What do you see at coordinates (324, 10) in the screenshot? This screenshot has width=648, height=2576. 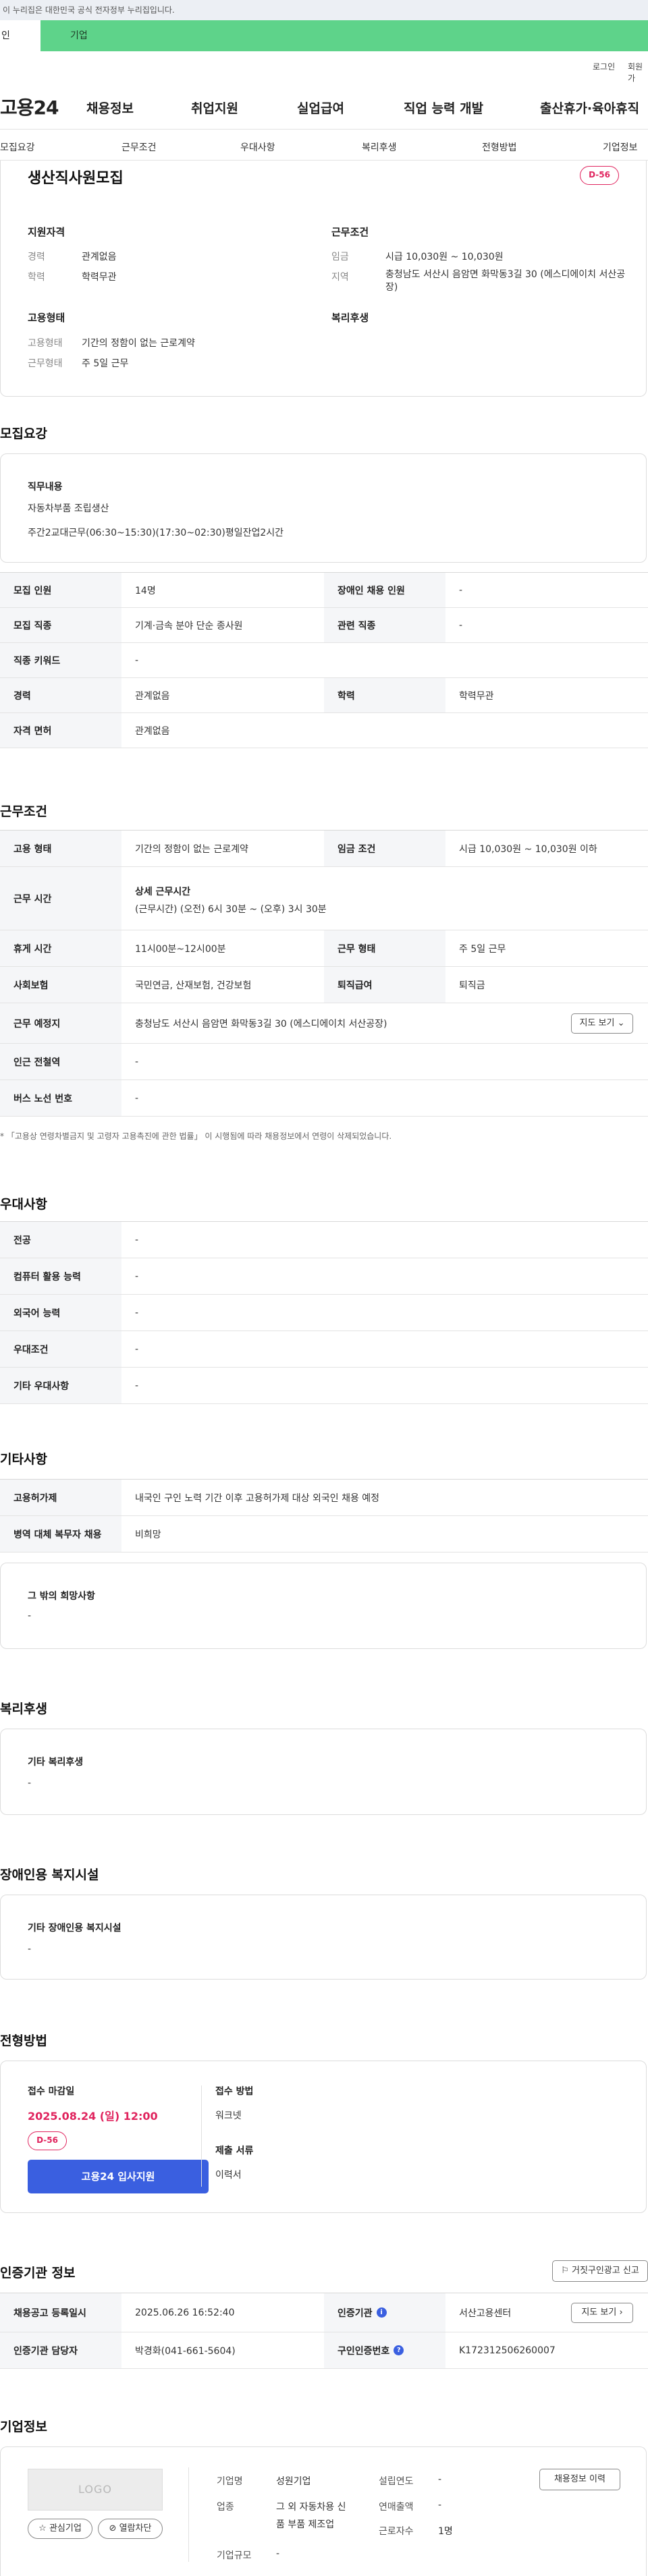 I see `government-notice-bar: 이 누리집은 대한민국 공식 전자정부 누리집입니다.` at bounding box center [324, 10].